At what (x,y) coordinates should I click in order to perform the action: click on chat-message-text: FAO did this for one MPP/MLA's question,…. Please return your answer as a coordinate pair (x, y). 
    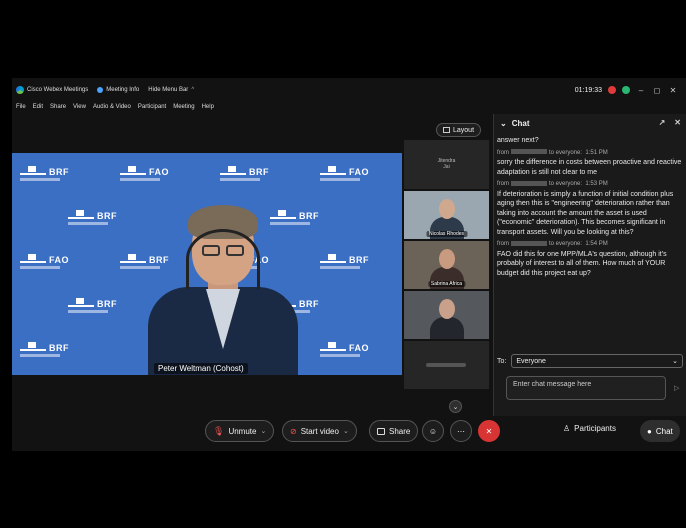
    Looking at the image, I should click on (582, 263).